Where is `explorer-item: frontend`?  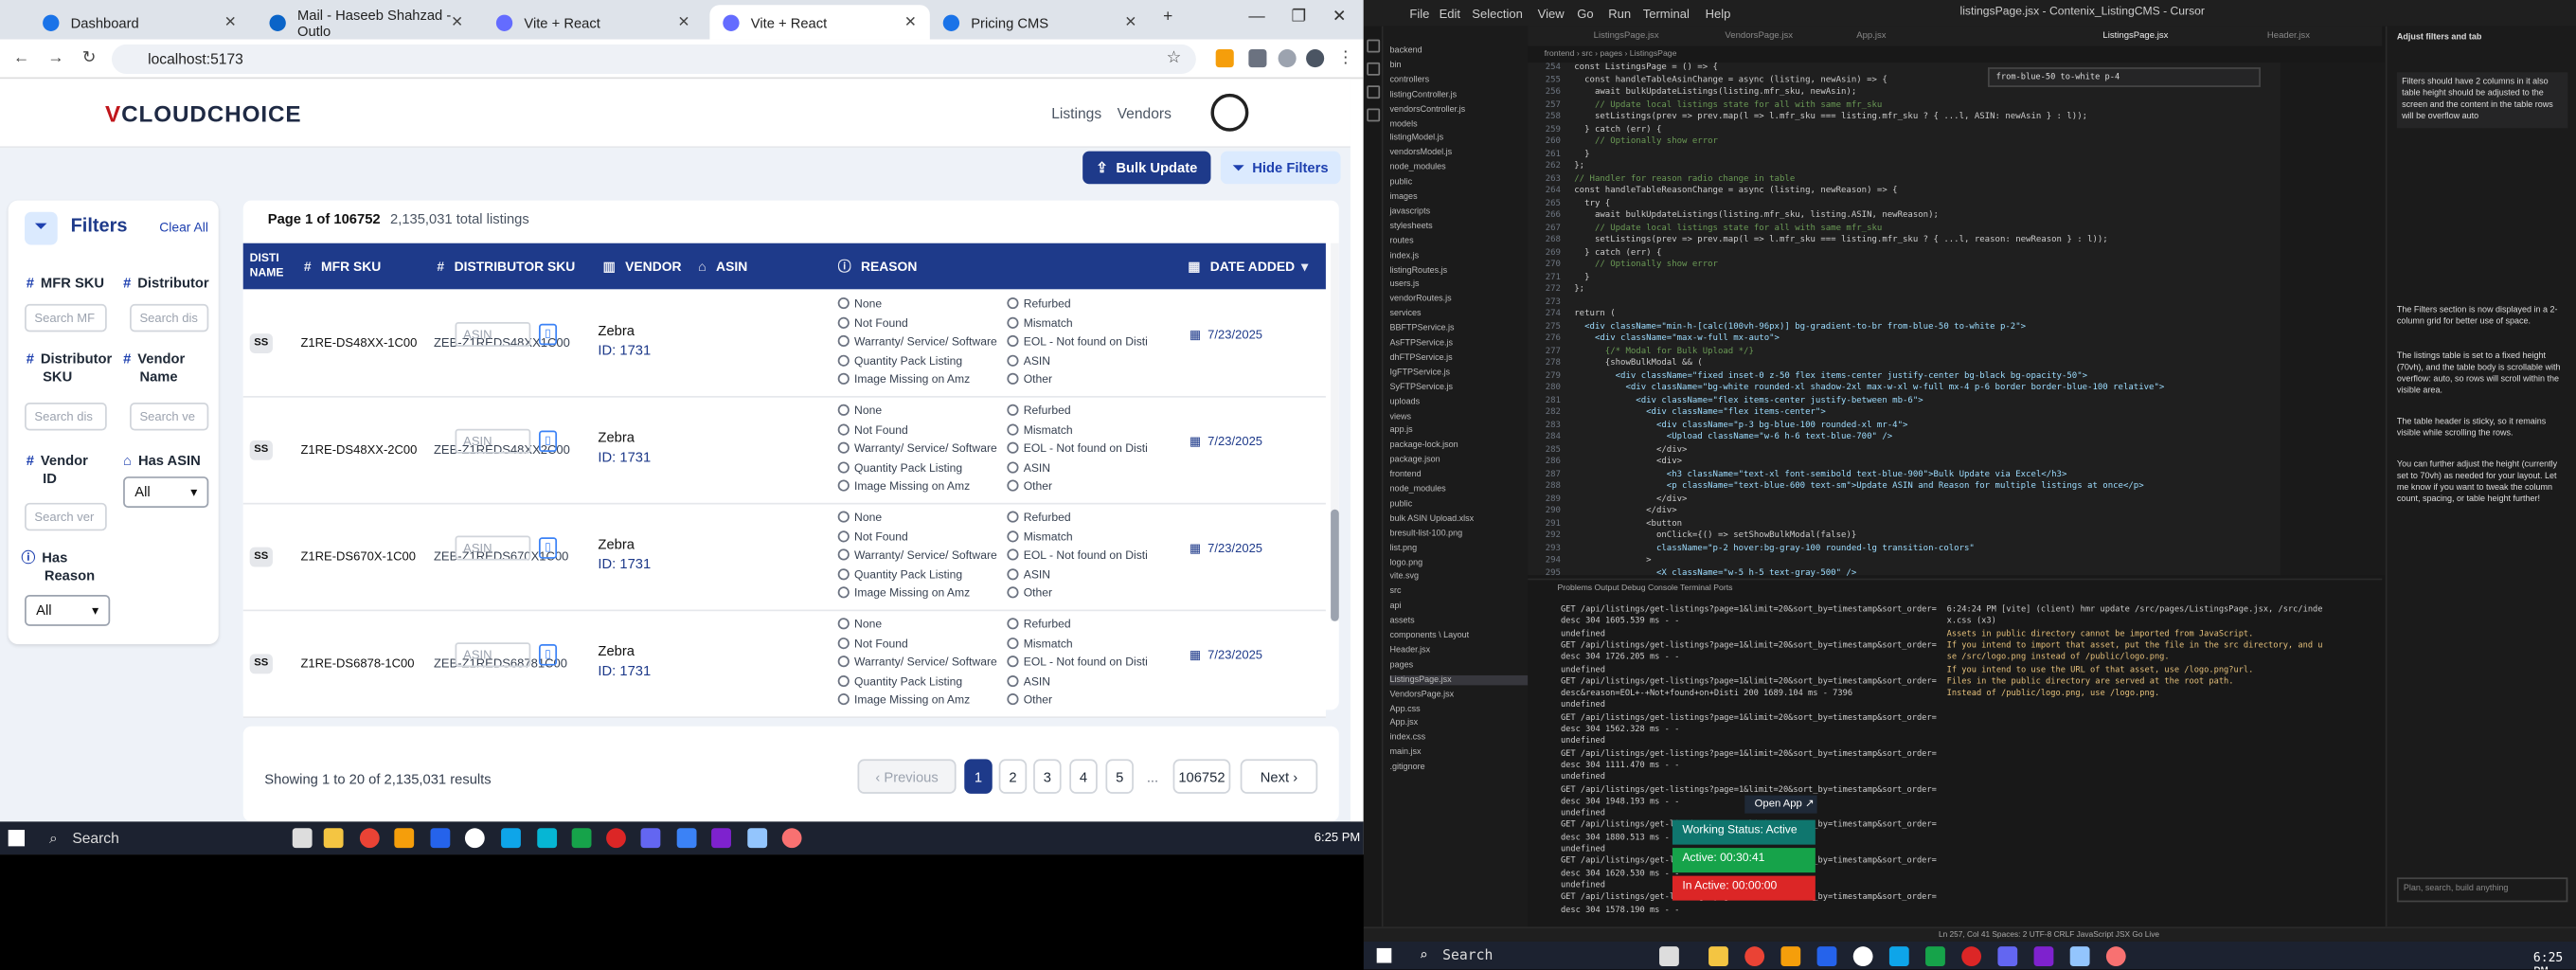
explorer-item: frontend is located at coordinates (1459, 475).